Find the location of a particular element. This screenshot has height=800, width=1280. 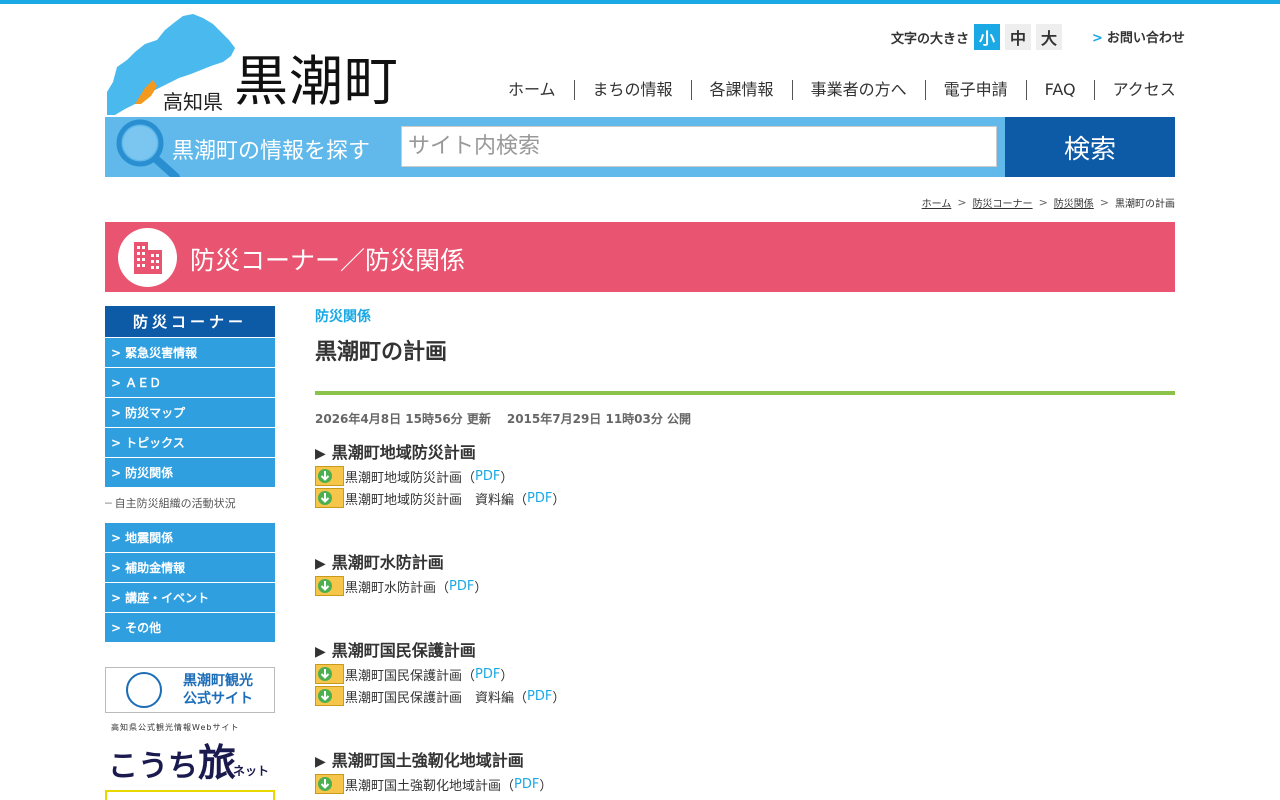

font-size-small-button: 小 is located at coordinates (987, 37).